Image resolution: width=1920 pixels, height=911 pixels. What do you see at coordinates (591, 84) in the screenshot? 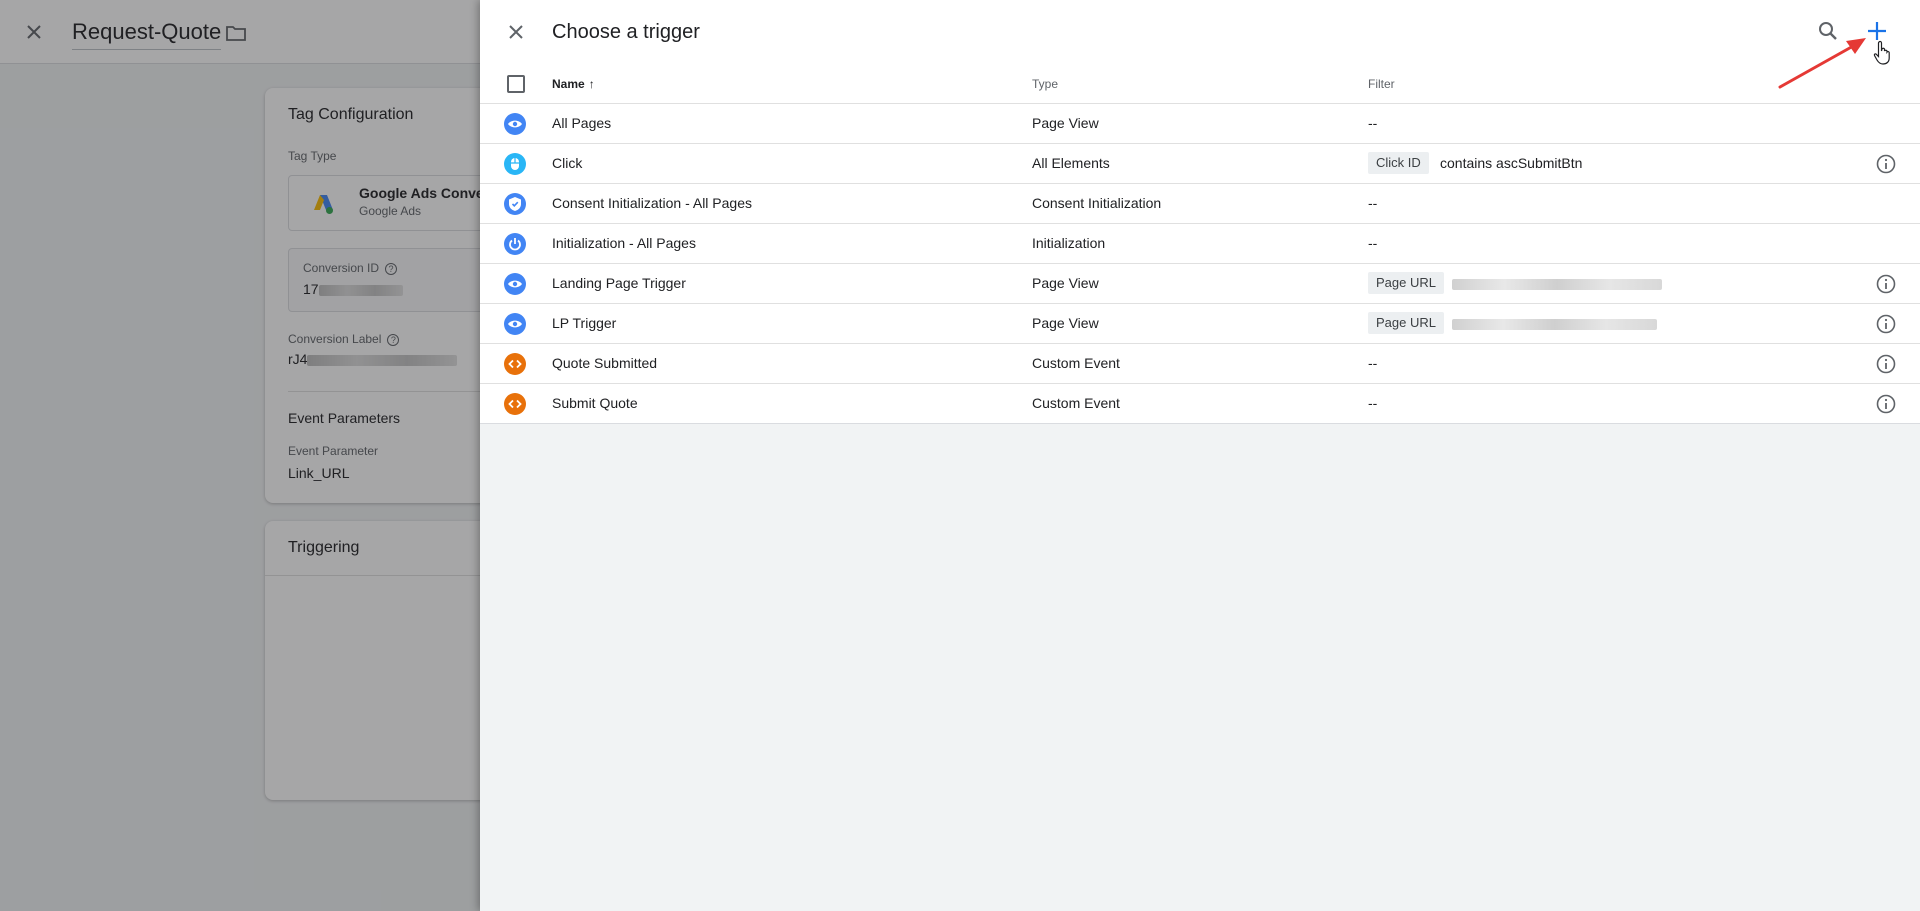
I see `sort-arrow-icon: ↑` at bounding box center [591, 84].